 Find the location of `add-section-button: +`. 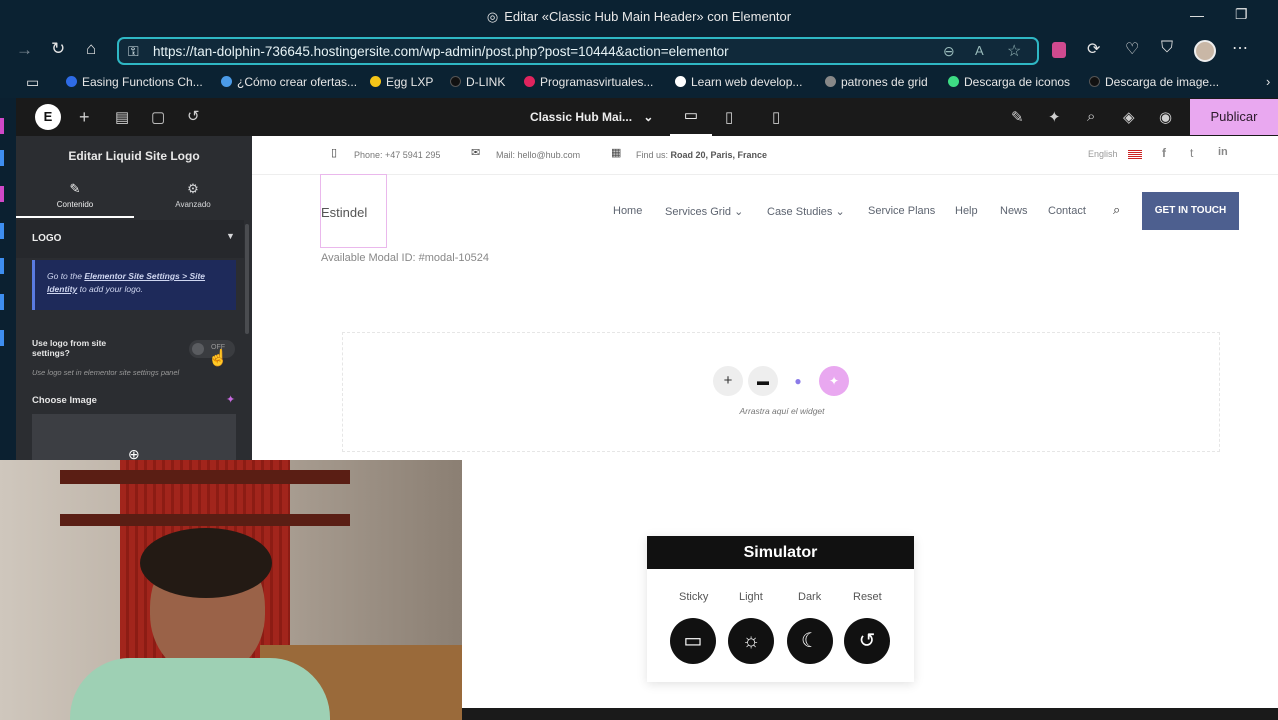

add-section-button: + is located at coordinates (728, 381).